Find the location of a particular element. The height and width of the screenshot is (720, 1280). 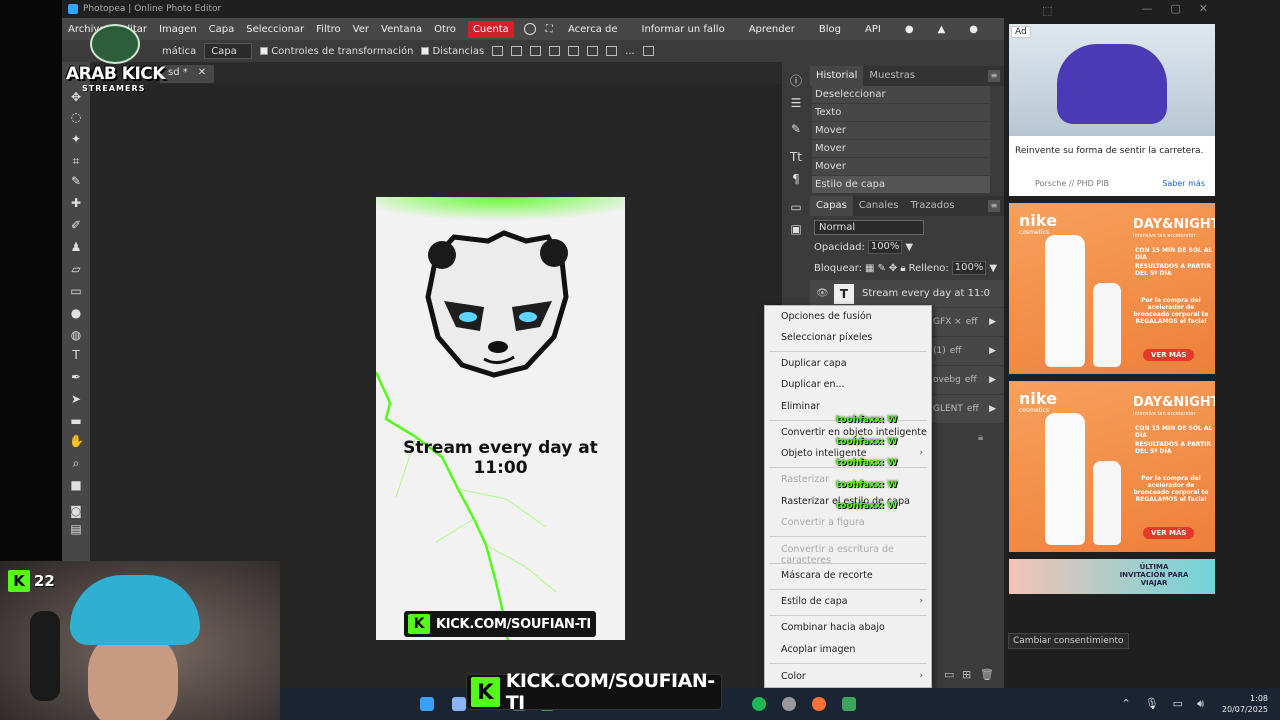

travel-ad: ÚLTIMA INVITACIÓN PARA VIAJAR is located at coordinates (1112, 576).